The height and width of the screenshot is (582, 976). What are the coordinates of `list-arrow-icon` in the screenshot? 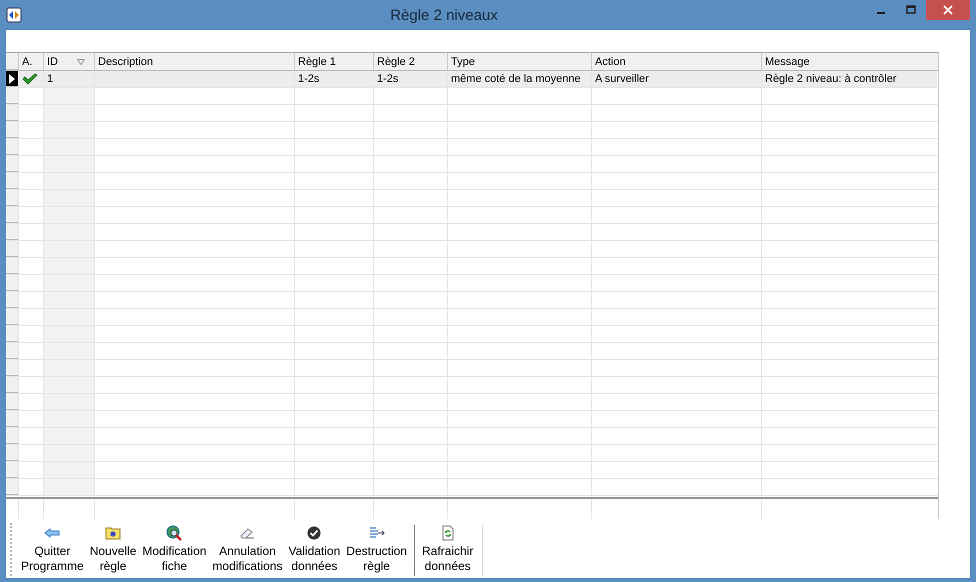 It's located at (377, 533).